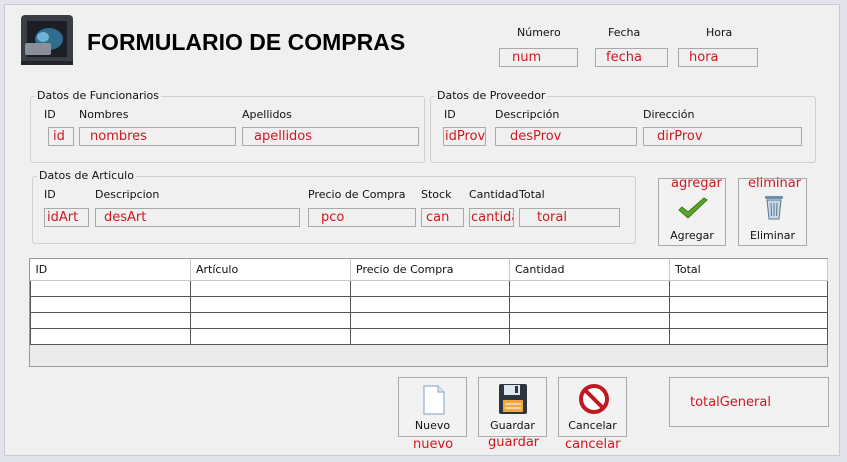  What do you see at coordinates (104, 114) in the screenshot?
I see `funcionario-nombres-label: Nombres` at bounding box center [104, 114].